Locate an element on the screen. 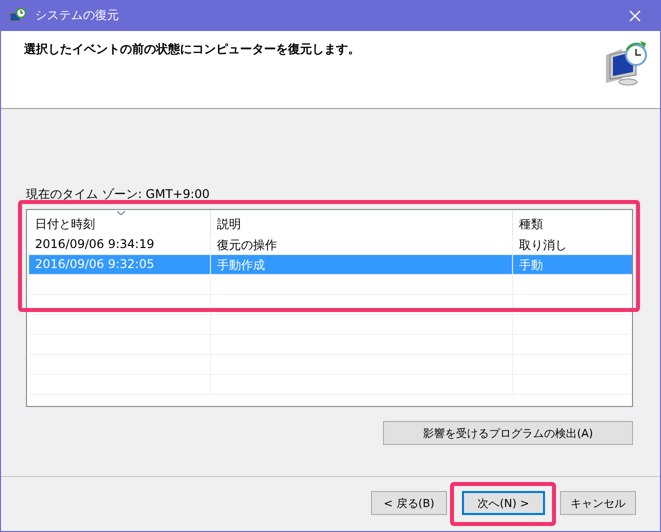 The height and width of the screenshot is (532, 661). close-icon is located at coordinates (635, 16).